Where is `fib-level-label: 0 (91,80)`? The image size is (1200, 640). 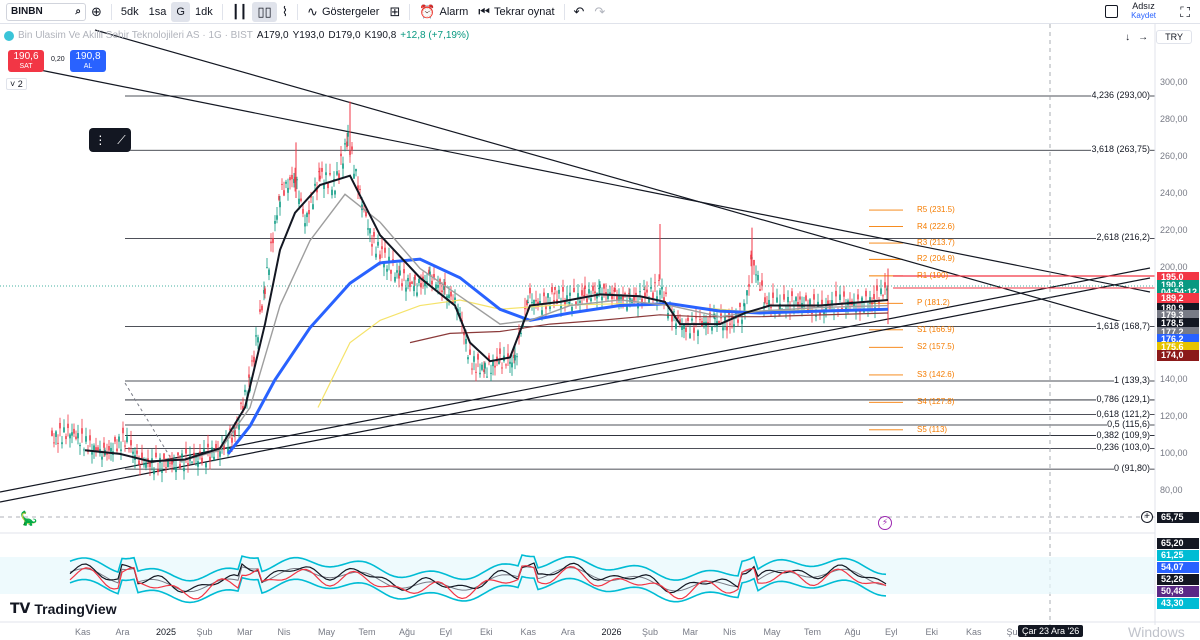
fib-level-label: 0 (91,80) is located at coordinates (1131, 468).